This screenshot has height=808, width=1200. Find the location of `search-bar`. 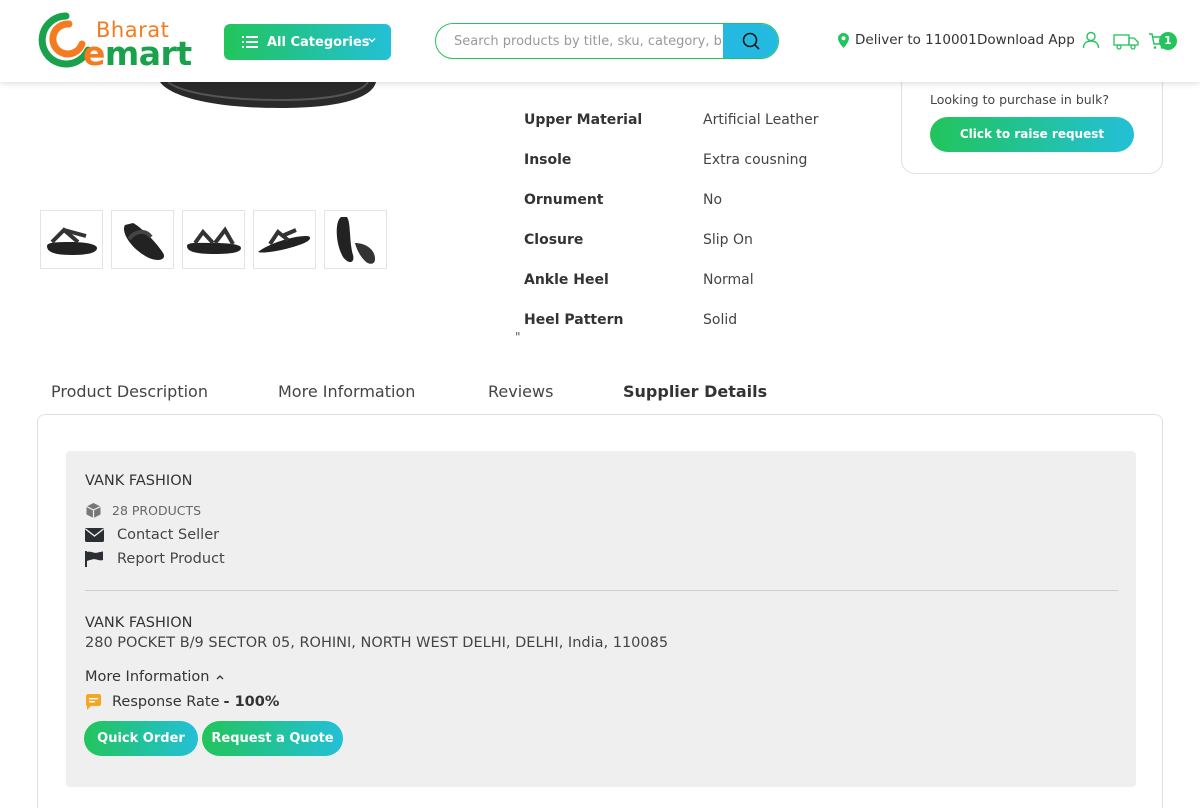

search-bar is located at coordinates (607, 41).